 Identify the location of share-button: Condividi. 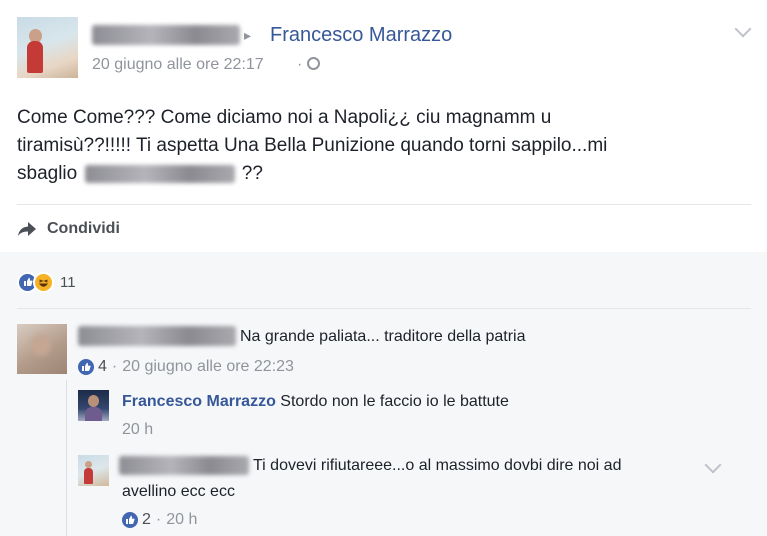
(68, 229).